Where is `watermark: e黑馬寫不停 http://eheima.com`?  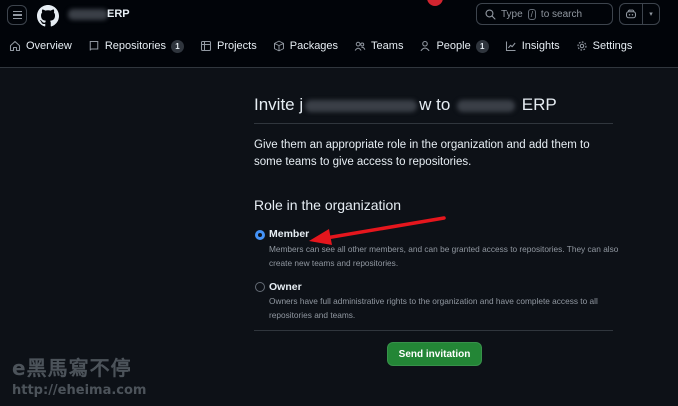
watermark: e黑馬寫不停 http://eheima.com is located at coordinates (79, 375).